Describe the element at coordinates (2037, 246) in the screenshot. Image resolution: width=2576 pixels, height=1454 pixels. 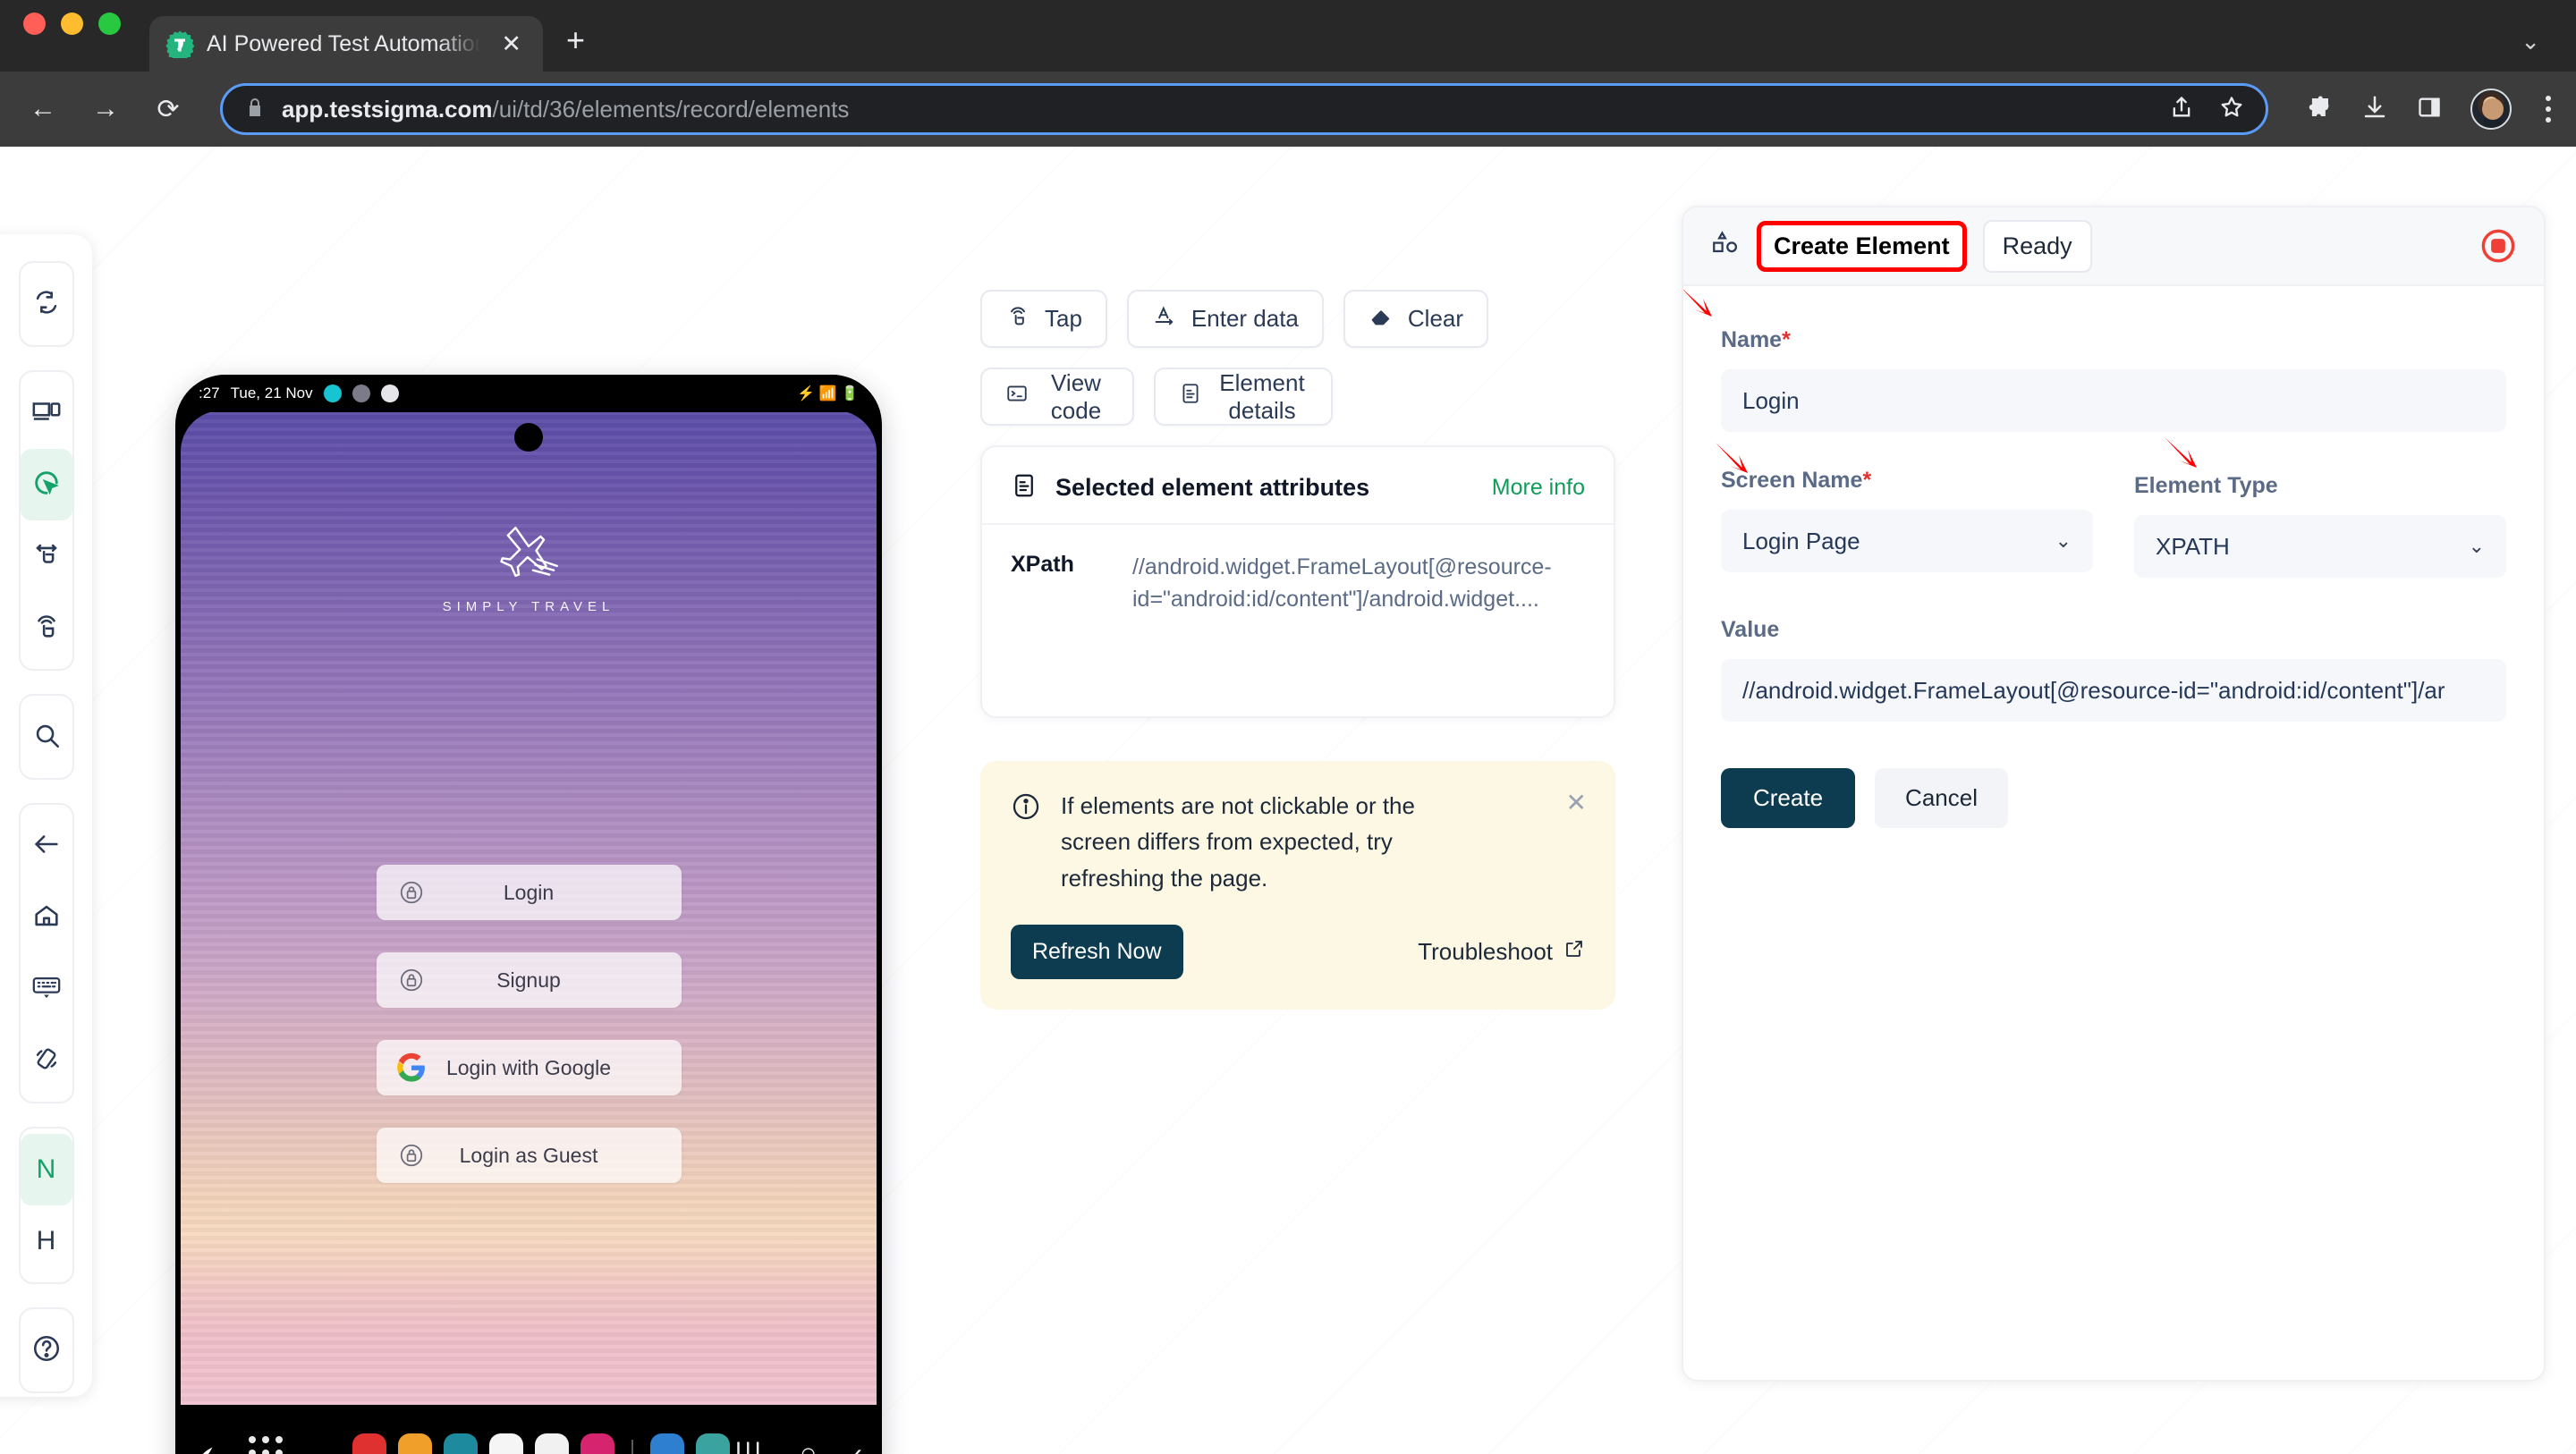
I see `status-badge-ready: Ready` at that location.